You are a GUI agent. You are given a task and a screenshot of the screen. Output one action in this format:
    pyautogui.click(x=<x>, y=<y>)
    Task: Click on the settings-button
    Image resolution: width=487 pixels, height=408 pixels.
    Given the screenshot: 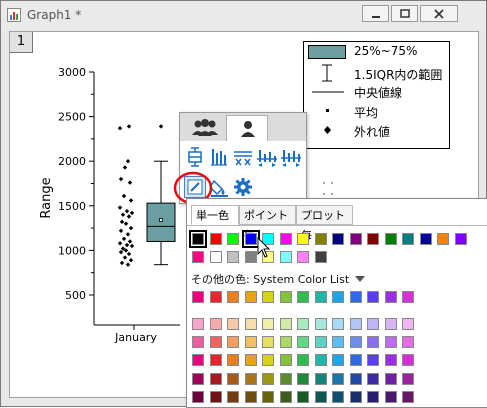 What is the action you would take?
    pyautogui.click(x=243, y=187)
    